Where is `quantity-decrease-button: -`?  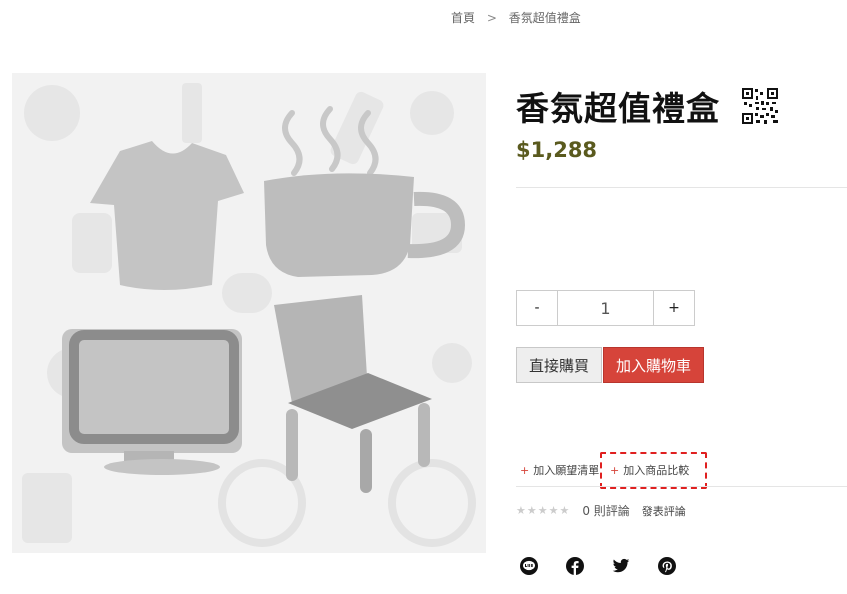 quantity-decrease-button: - is located at coordinates (537, 308).